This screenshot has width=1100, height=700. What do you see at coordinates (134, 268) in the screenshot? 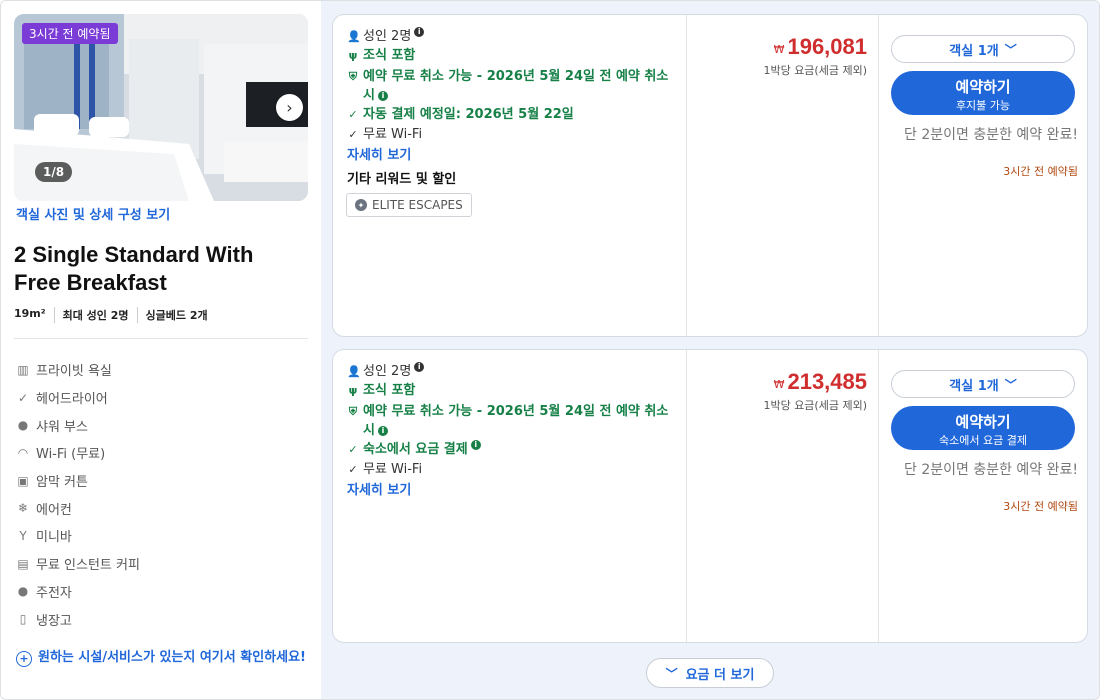
I see `room-title: 2 Single Standard With Free Breakfast` at bounding box center [134, 268].